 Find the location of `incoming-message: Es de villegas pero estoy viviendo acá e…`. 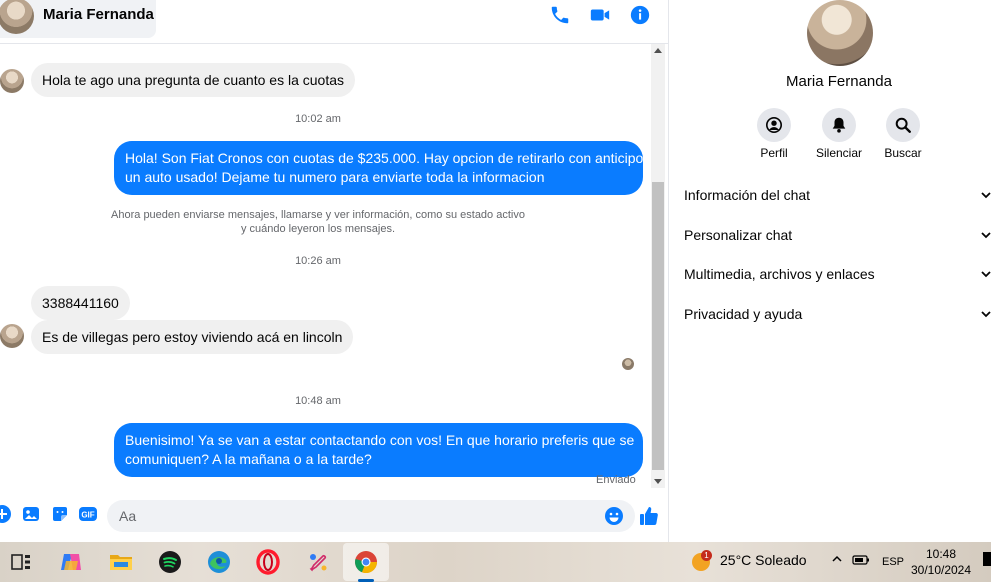

incoming-message: Es de villegas pero estoy viviendo acá e… is located at coordinates (192, 337).